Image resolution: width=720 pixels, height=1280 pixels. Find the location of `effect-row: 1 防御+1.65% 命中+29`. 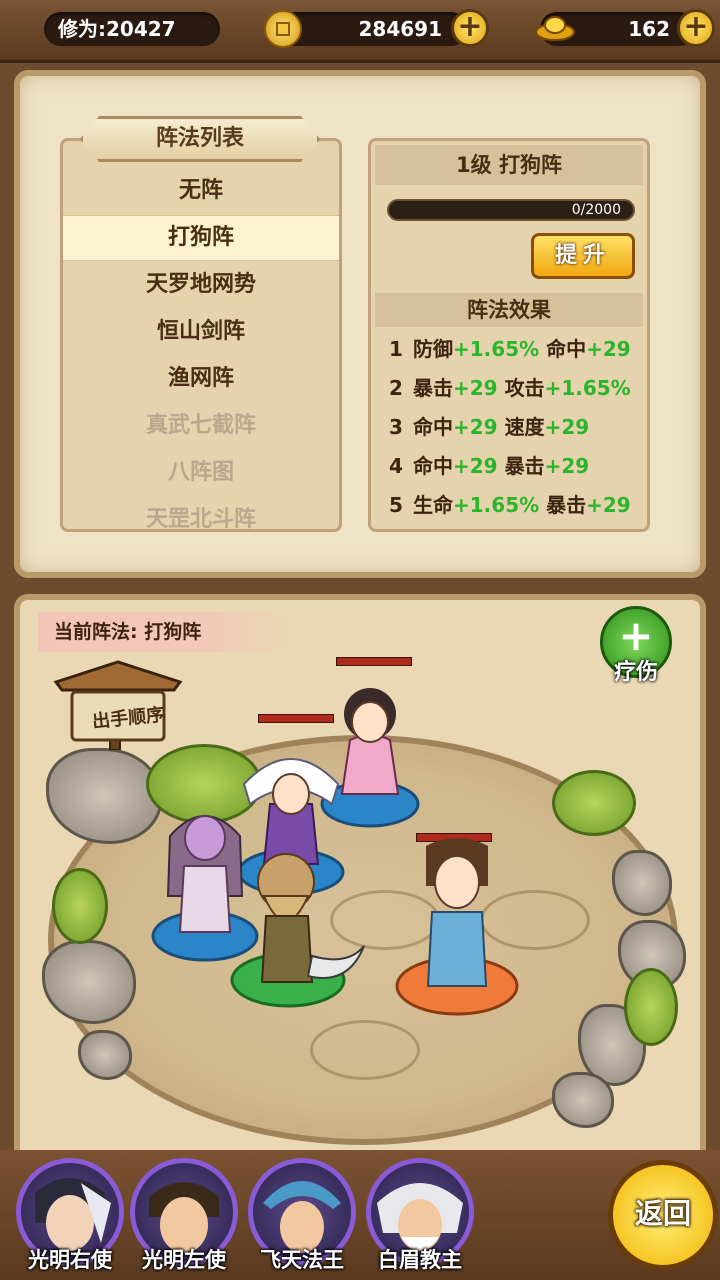

effect-row: 1 防御+1.65% 命中+29 is located at coordinates (510, 349).